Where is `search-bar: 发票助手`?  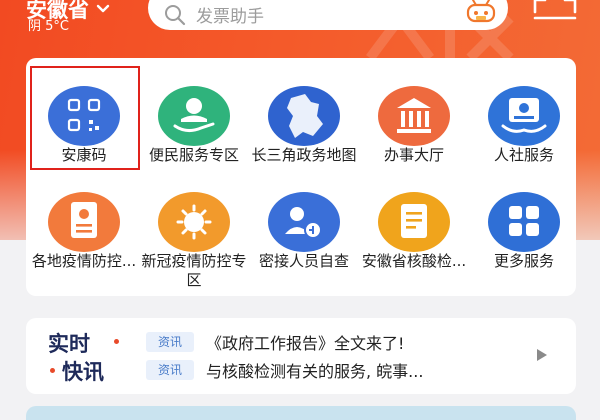 search-bar: 发票助手 is located at coordinates (328, 15).